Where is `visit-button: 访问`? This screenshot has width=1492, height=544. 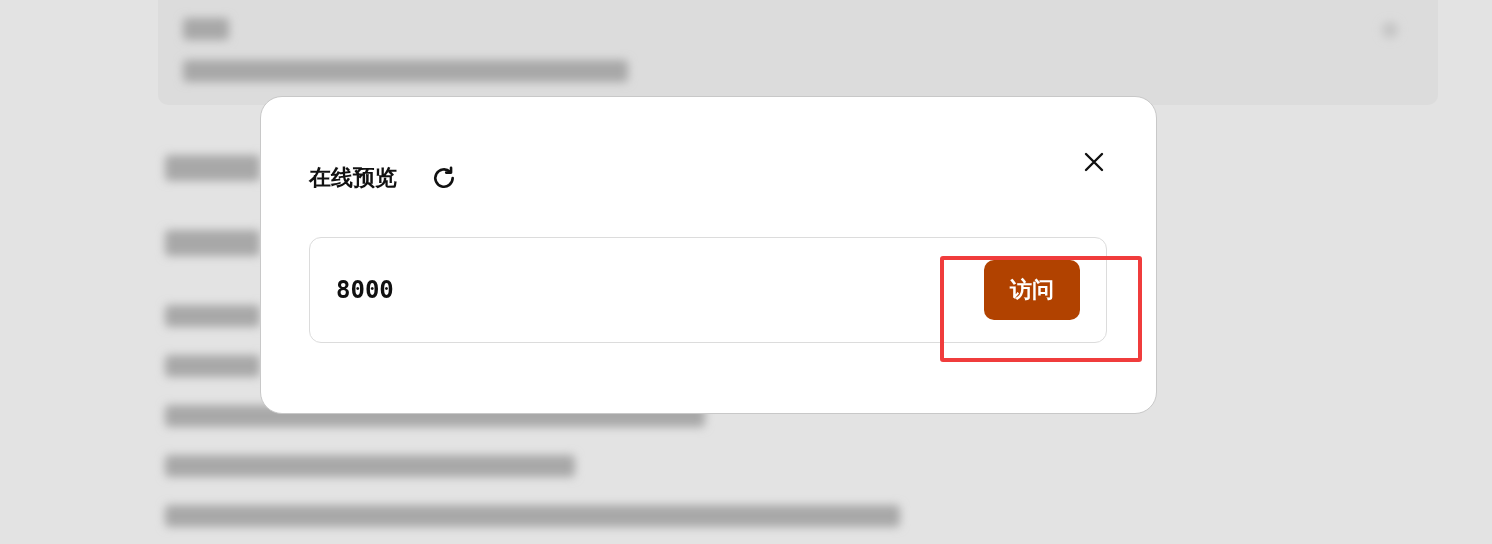 visit-button: 访问 is located at coordinates (1032, 290).